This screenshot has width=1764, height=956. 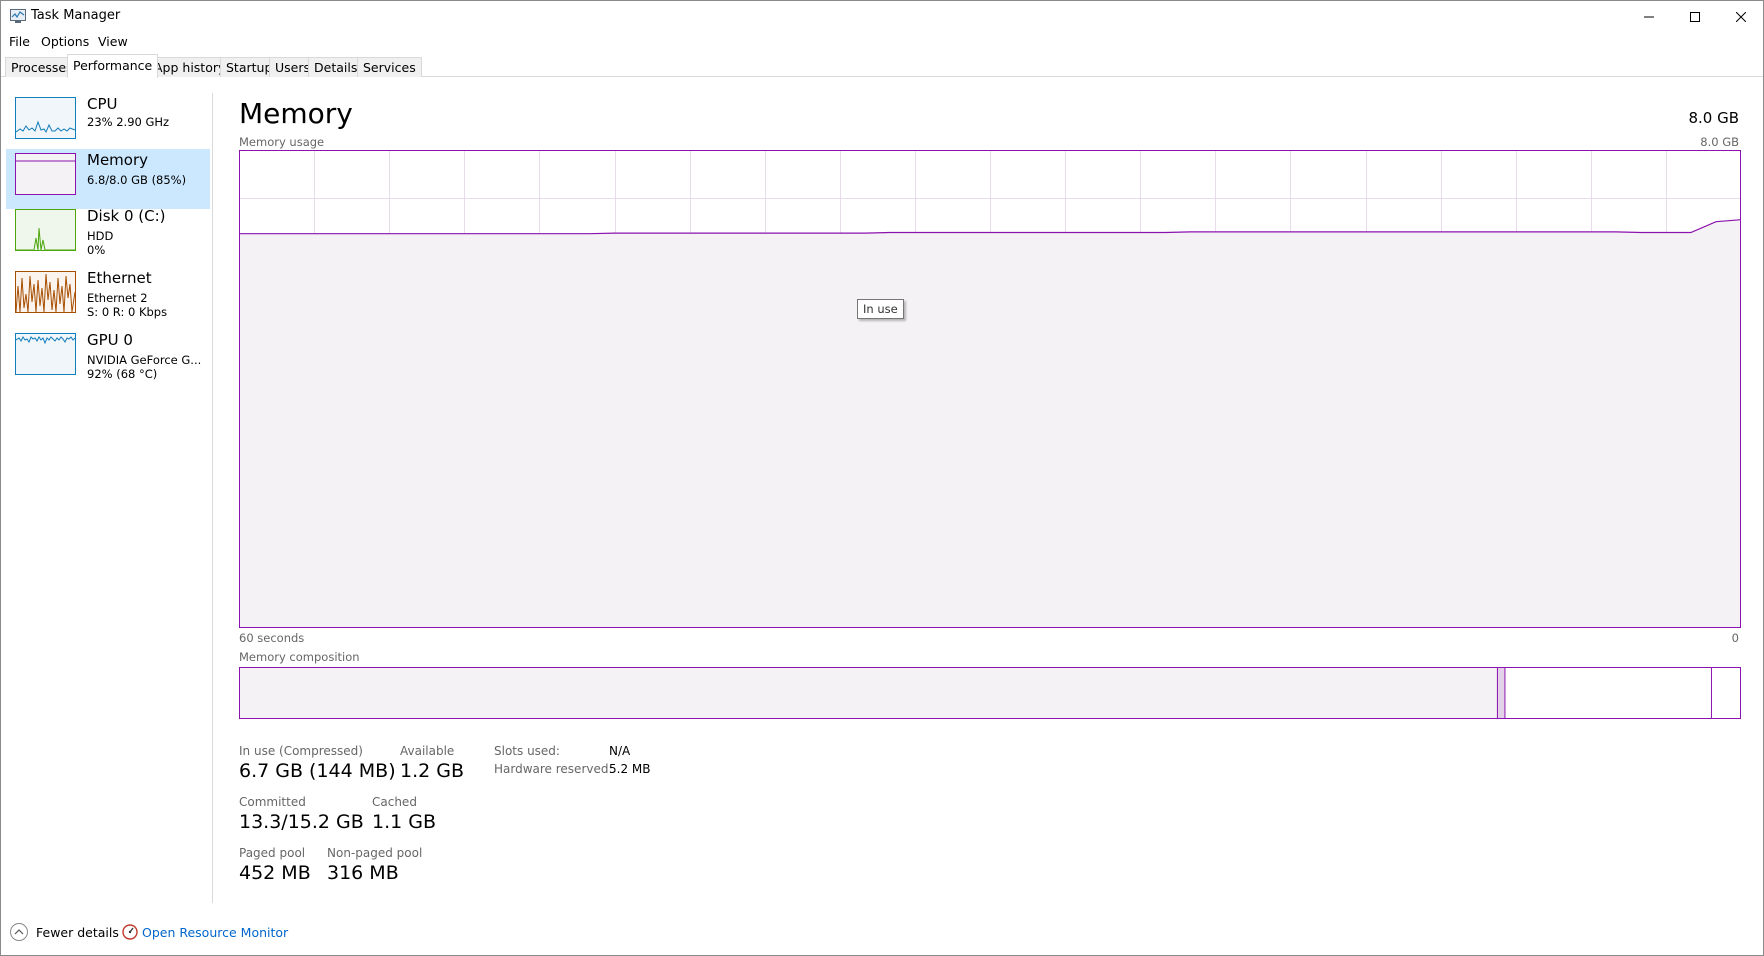 I want to click on memory-composition-label: Memory composition, so click(x=299, y=657).